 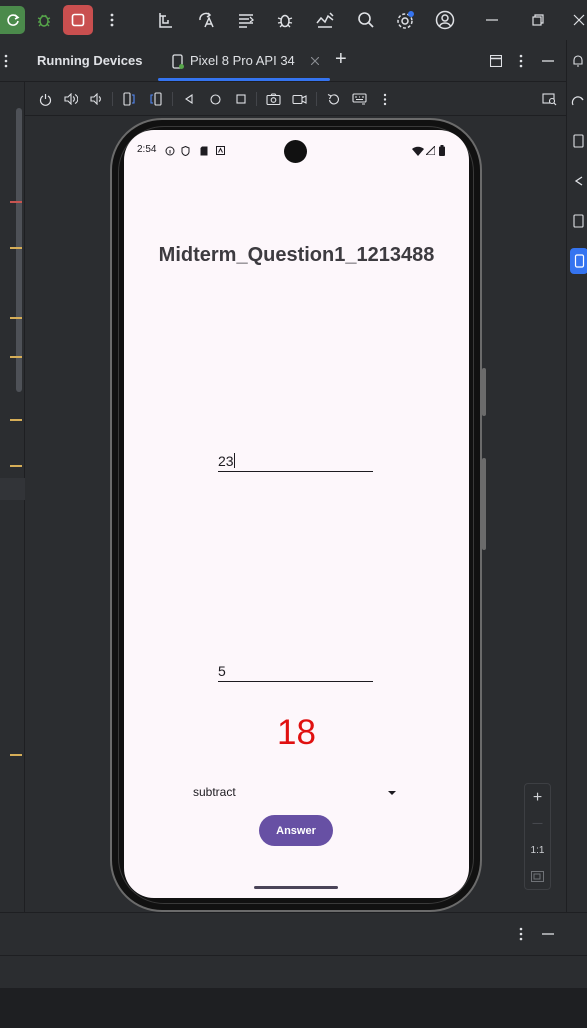 I want to click on first-number-input: 23, so click(x=295, y=462).